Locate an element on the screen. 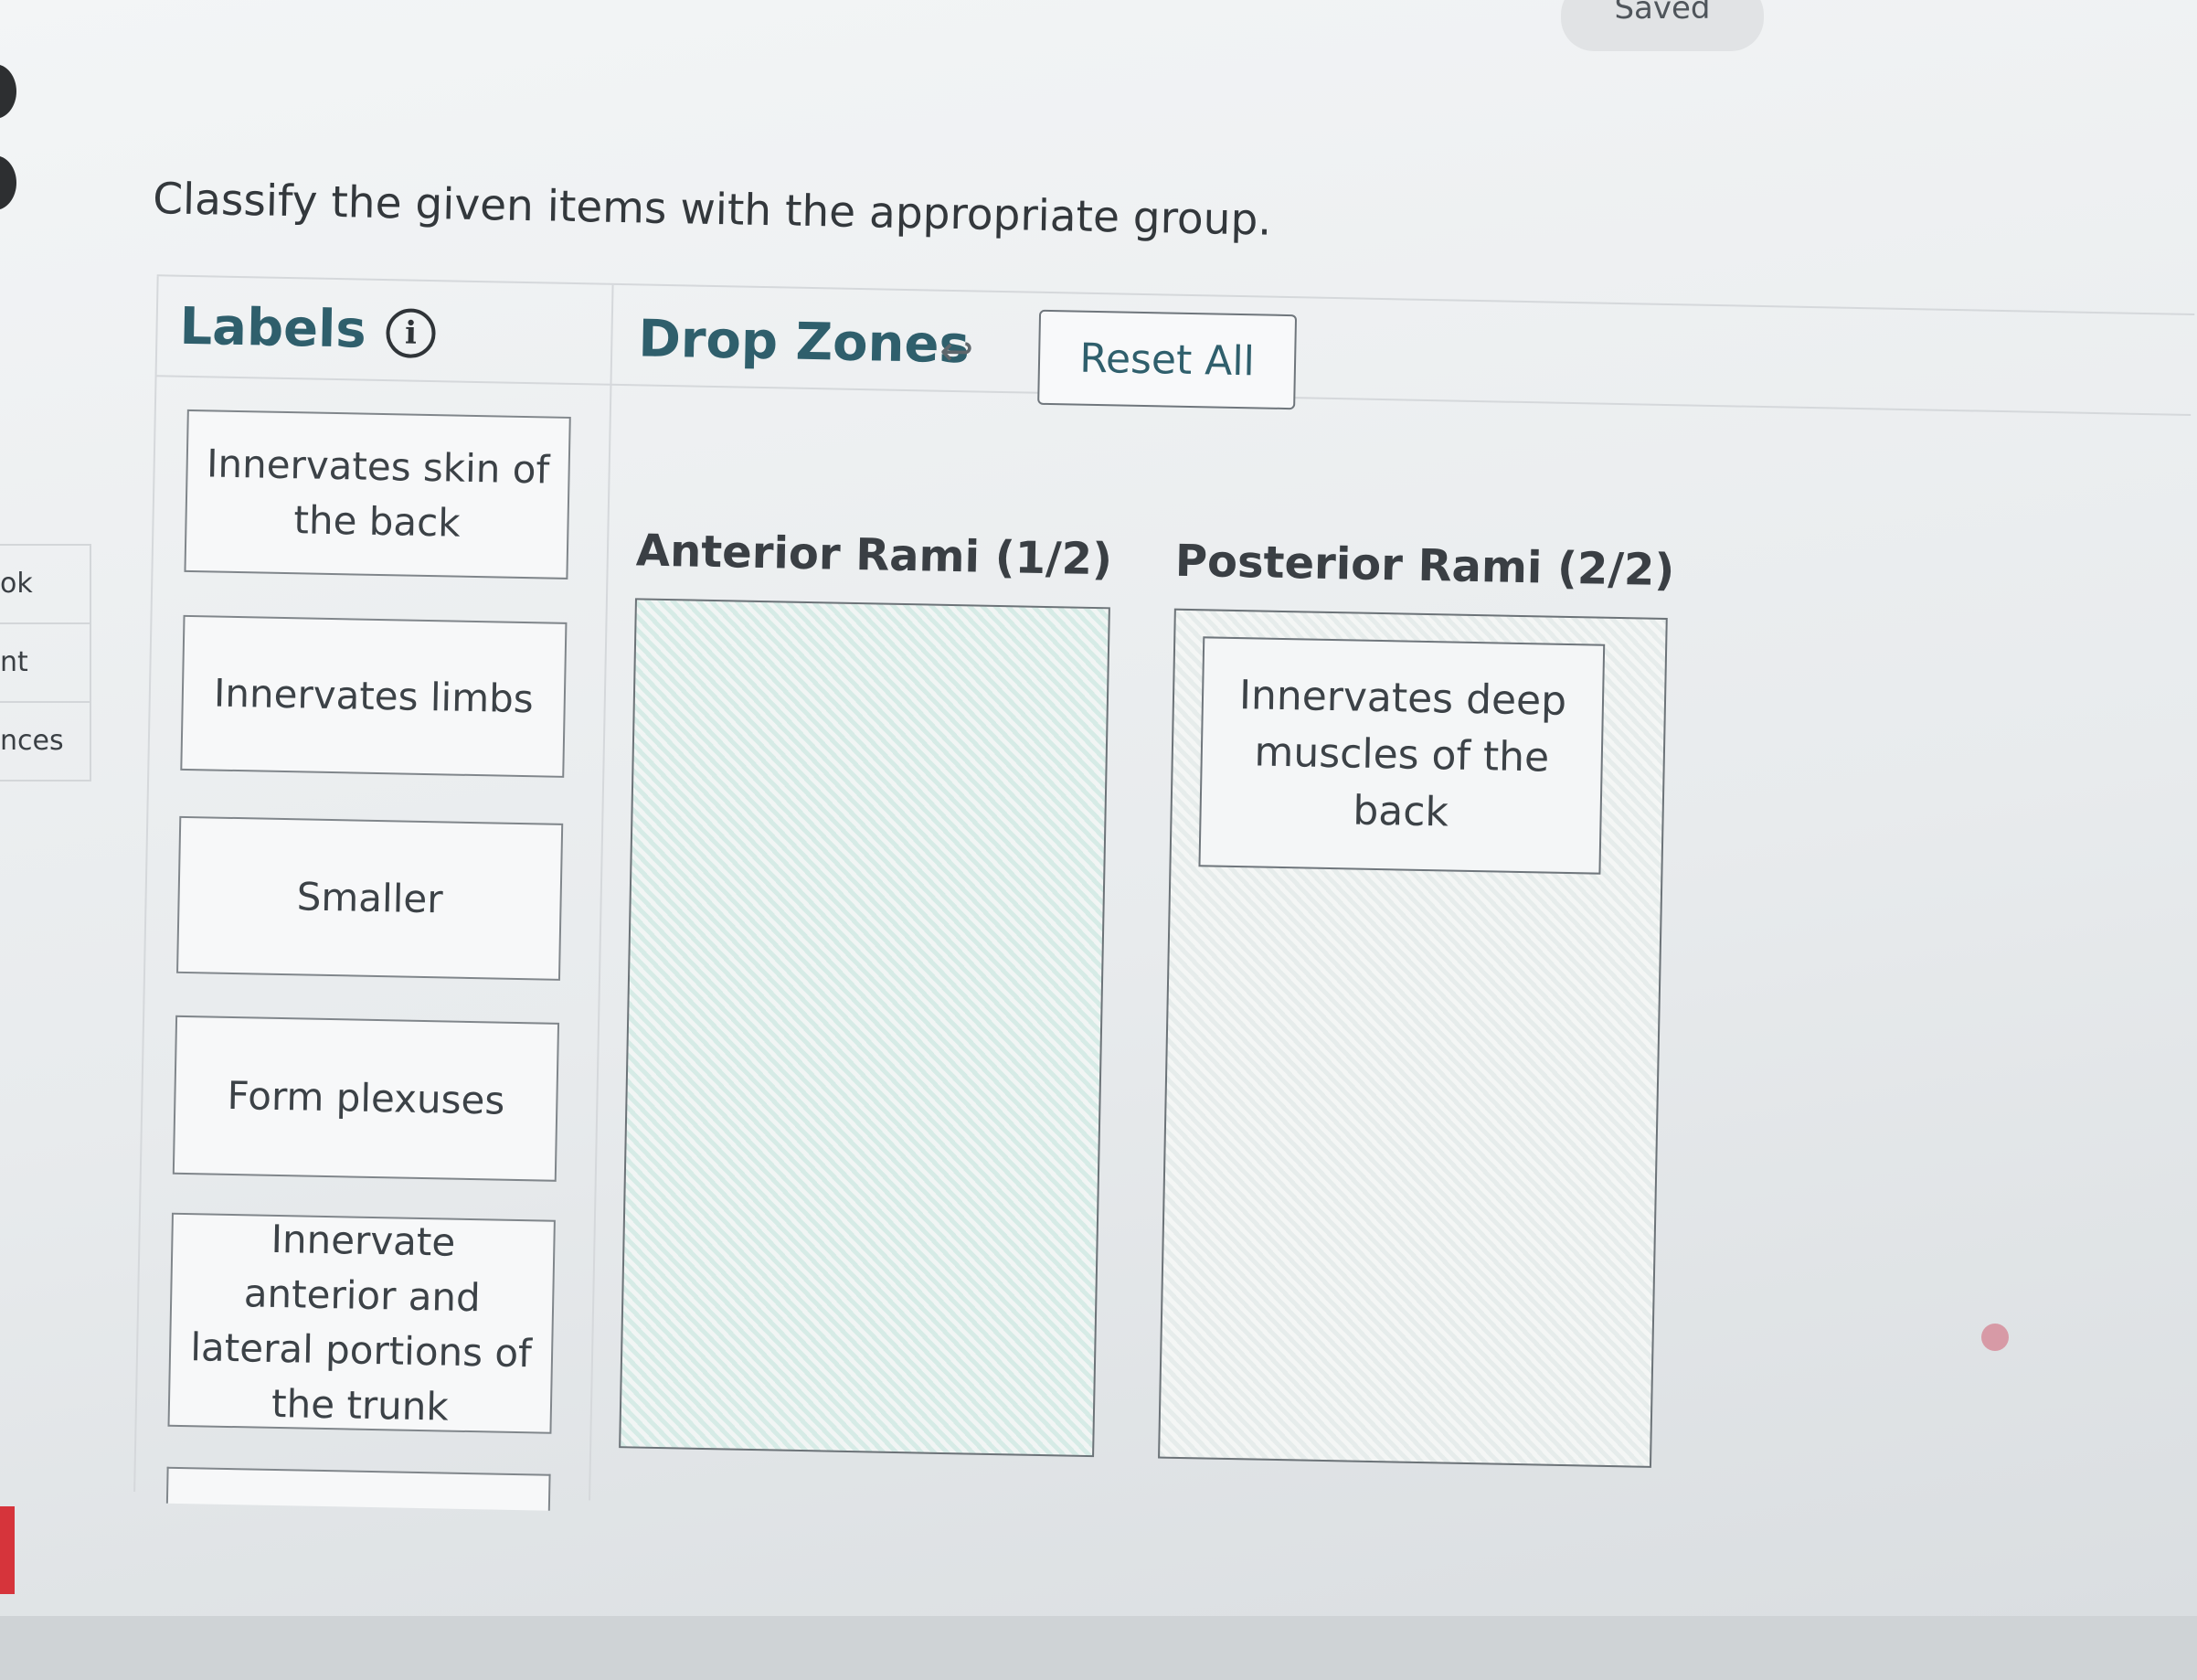 The image size is (2197, 1680). undo-arrow-icon: ↩ is located at coordinates (956, 352).